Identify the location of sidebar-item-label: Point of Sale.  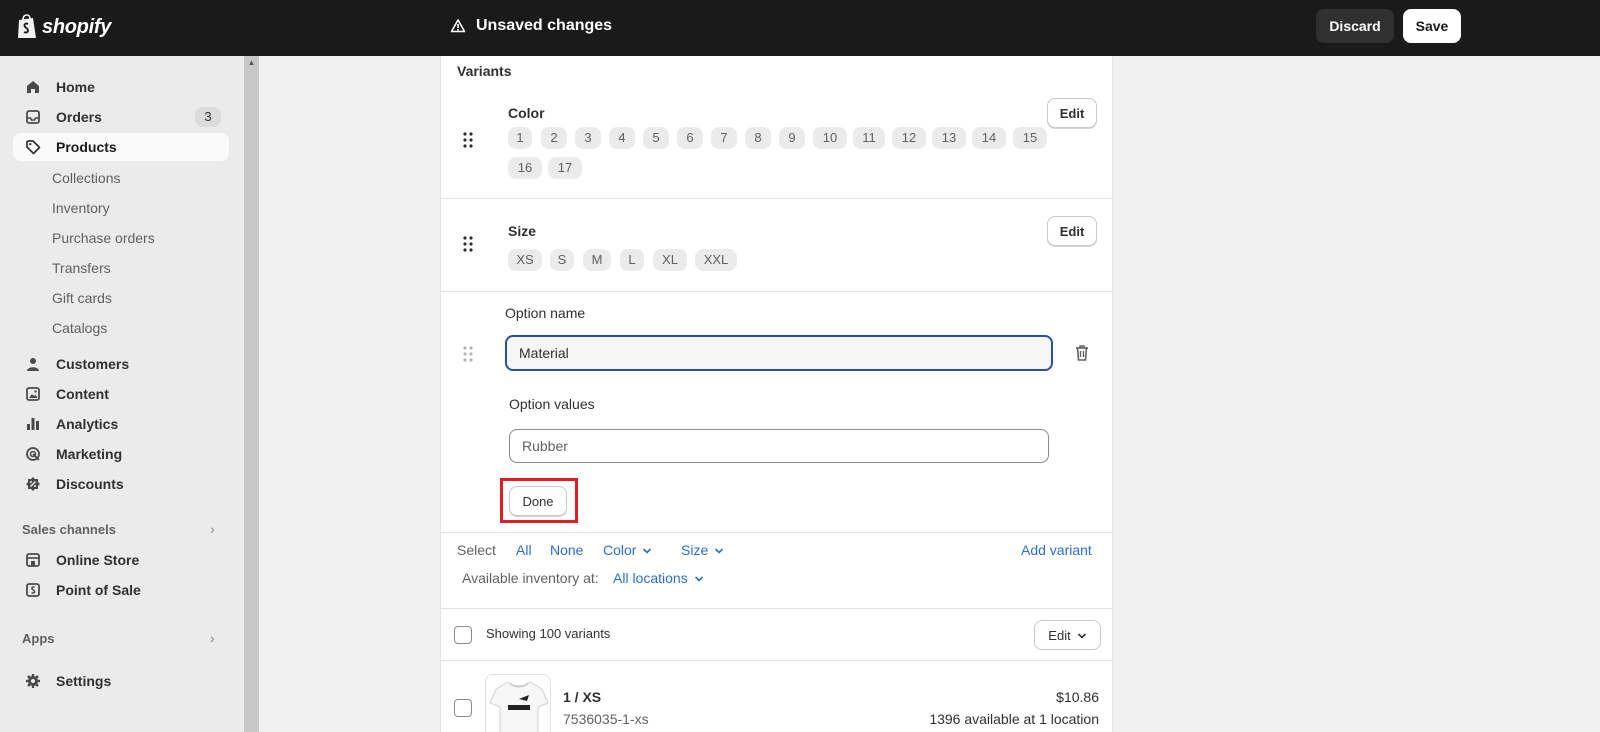
(98, 590).